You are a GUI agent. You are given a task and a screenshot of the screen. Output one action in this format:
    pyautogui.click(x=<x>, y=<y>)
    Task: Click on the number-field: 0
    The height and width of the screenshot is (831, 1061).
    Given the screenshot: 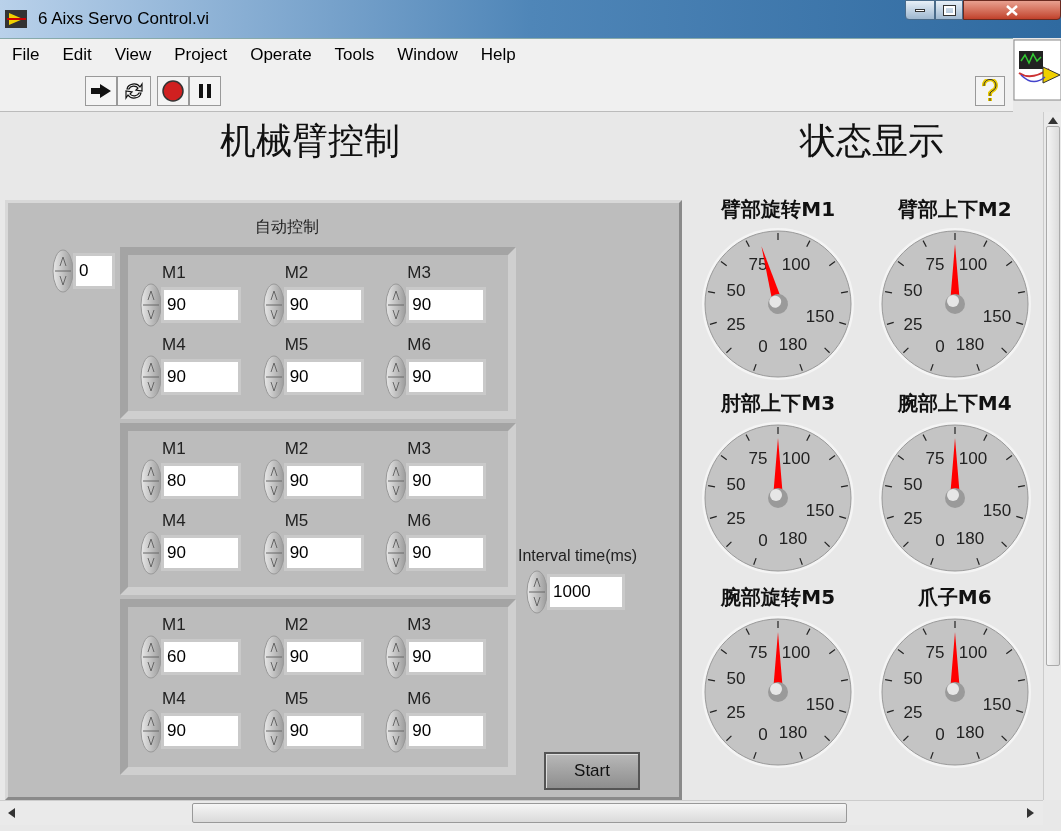 What is the action you would take?
    pyautogui.click(x=94, y=271)
    